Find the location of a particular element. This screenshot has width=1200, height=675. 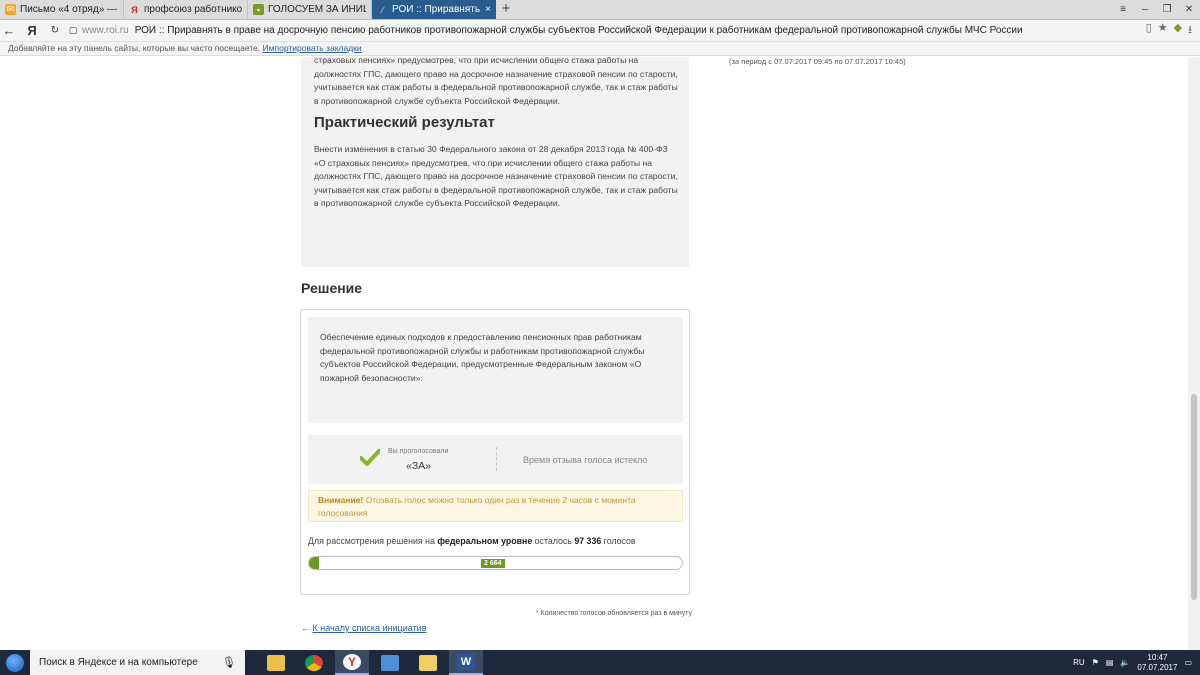

taskbar-search-placeholder: Поиск в Яндексе и на компьютере is located at coordinates (118, 662).